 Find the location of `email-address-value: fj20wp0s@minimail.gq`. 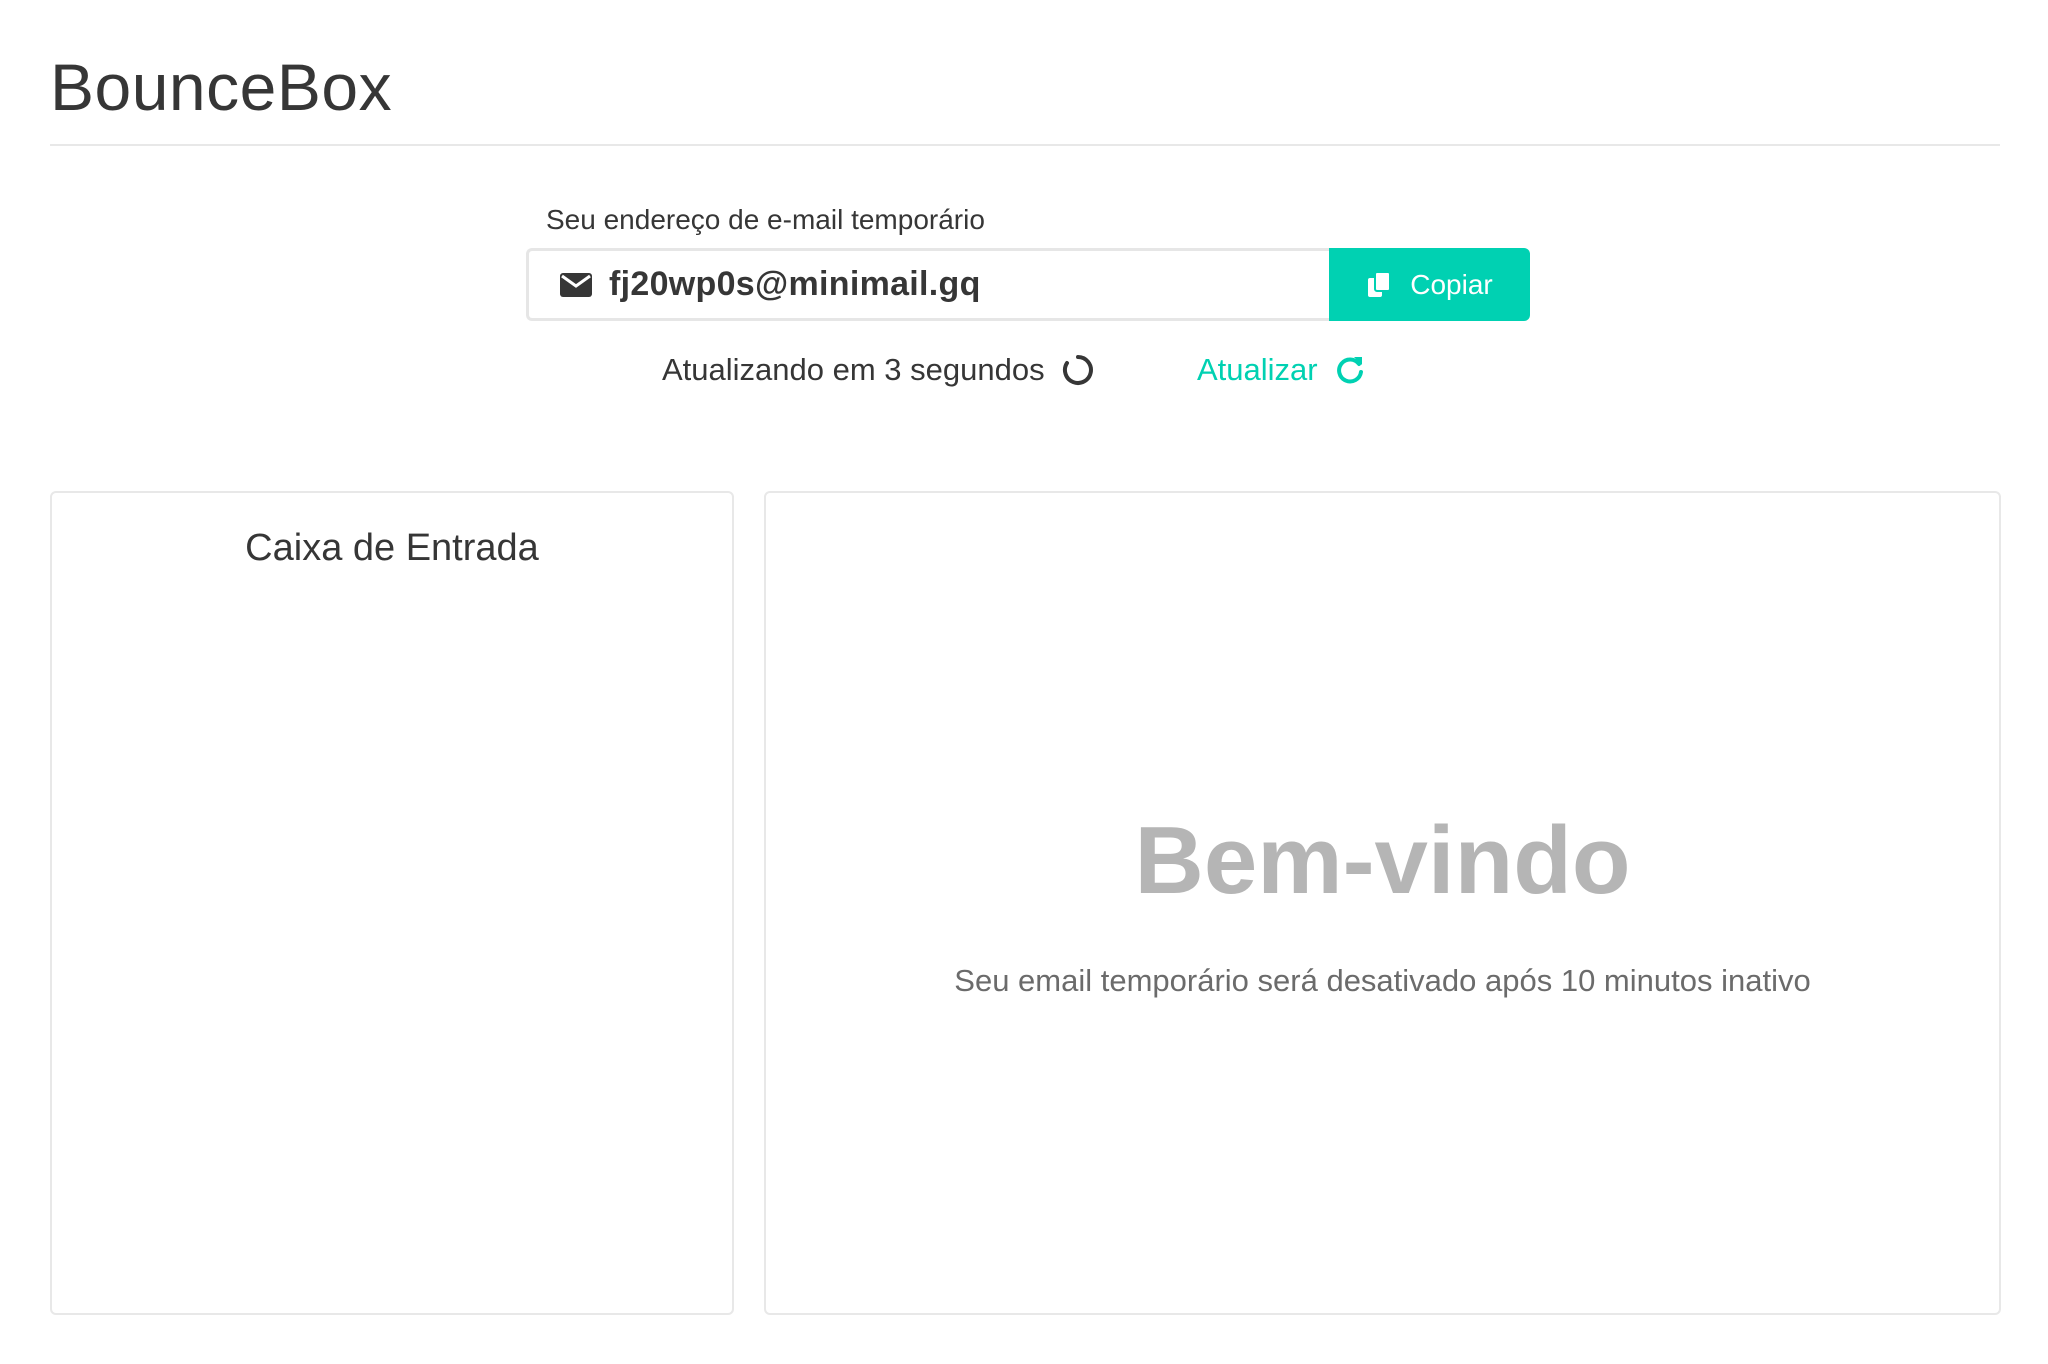

email-address-value: fj20wp0s@minimail.gq is located at coordinates (795, 284).